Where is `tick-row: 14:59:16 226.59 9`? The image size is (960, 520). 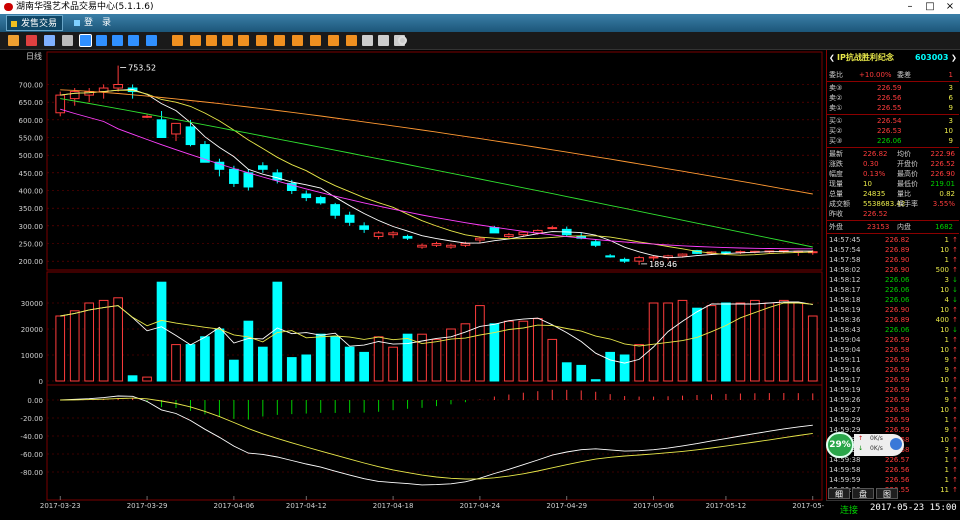
tick-row: 14:59:16 226.59 9 is located at coordinates (893, 370).